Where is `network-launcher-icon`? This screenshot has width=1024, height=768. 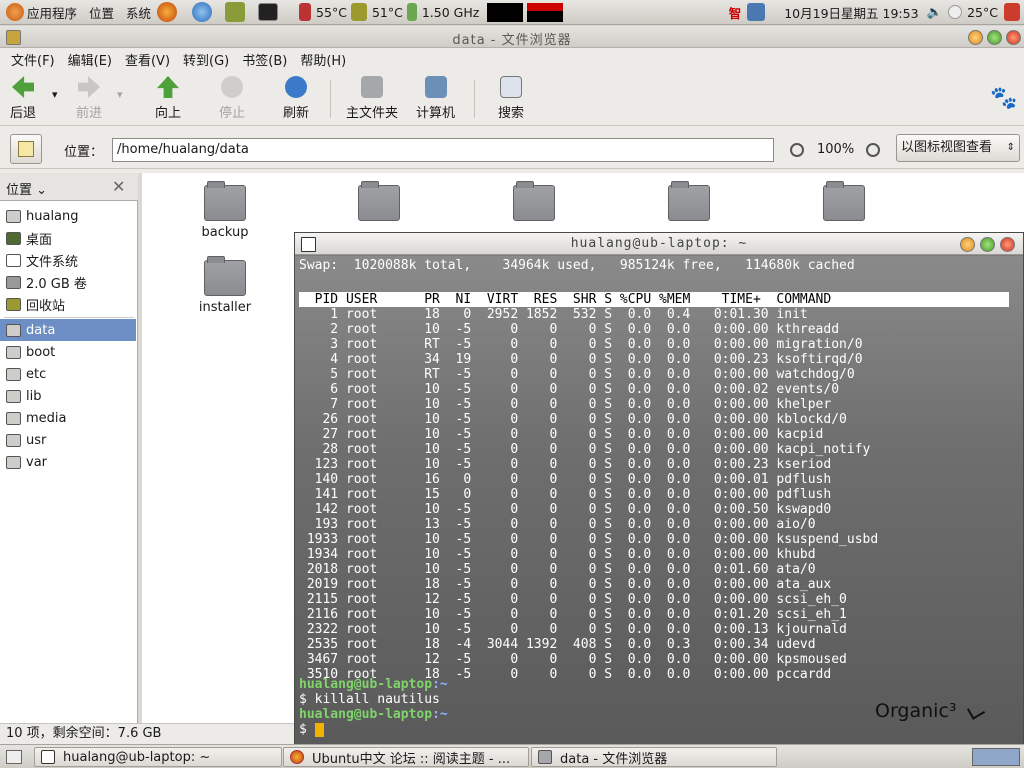 network-launcher-icon is located at coordinates (202, 12).